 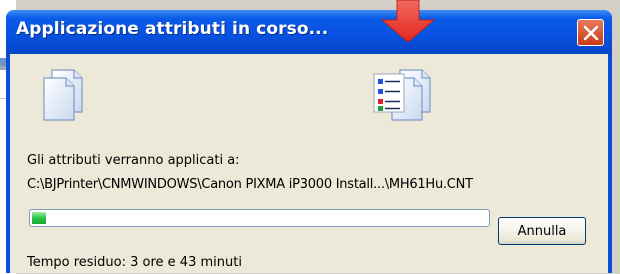 I want to click on time-remaining: Tempo residuo: 3 ore e 43 minuti, so click(x=134, y=262).